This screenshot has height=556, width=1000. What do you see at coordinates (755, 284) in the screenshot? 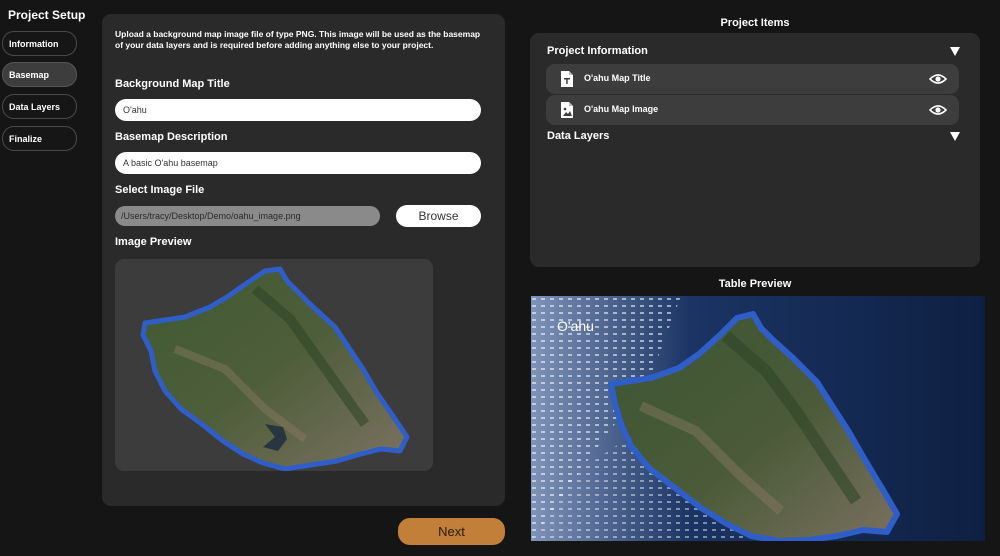
I see `table-preview-title: Table Preview` at bounding box center [755, 284].